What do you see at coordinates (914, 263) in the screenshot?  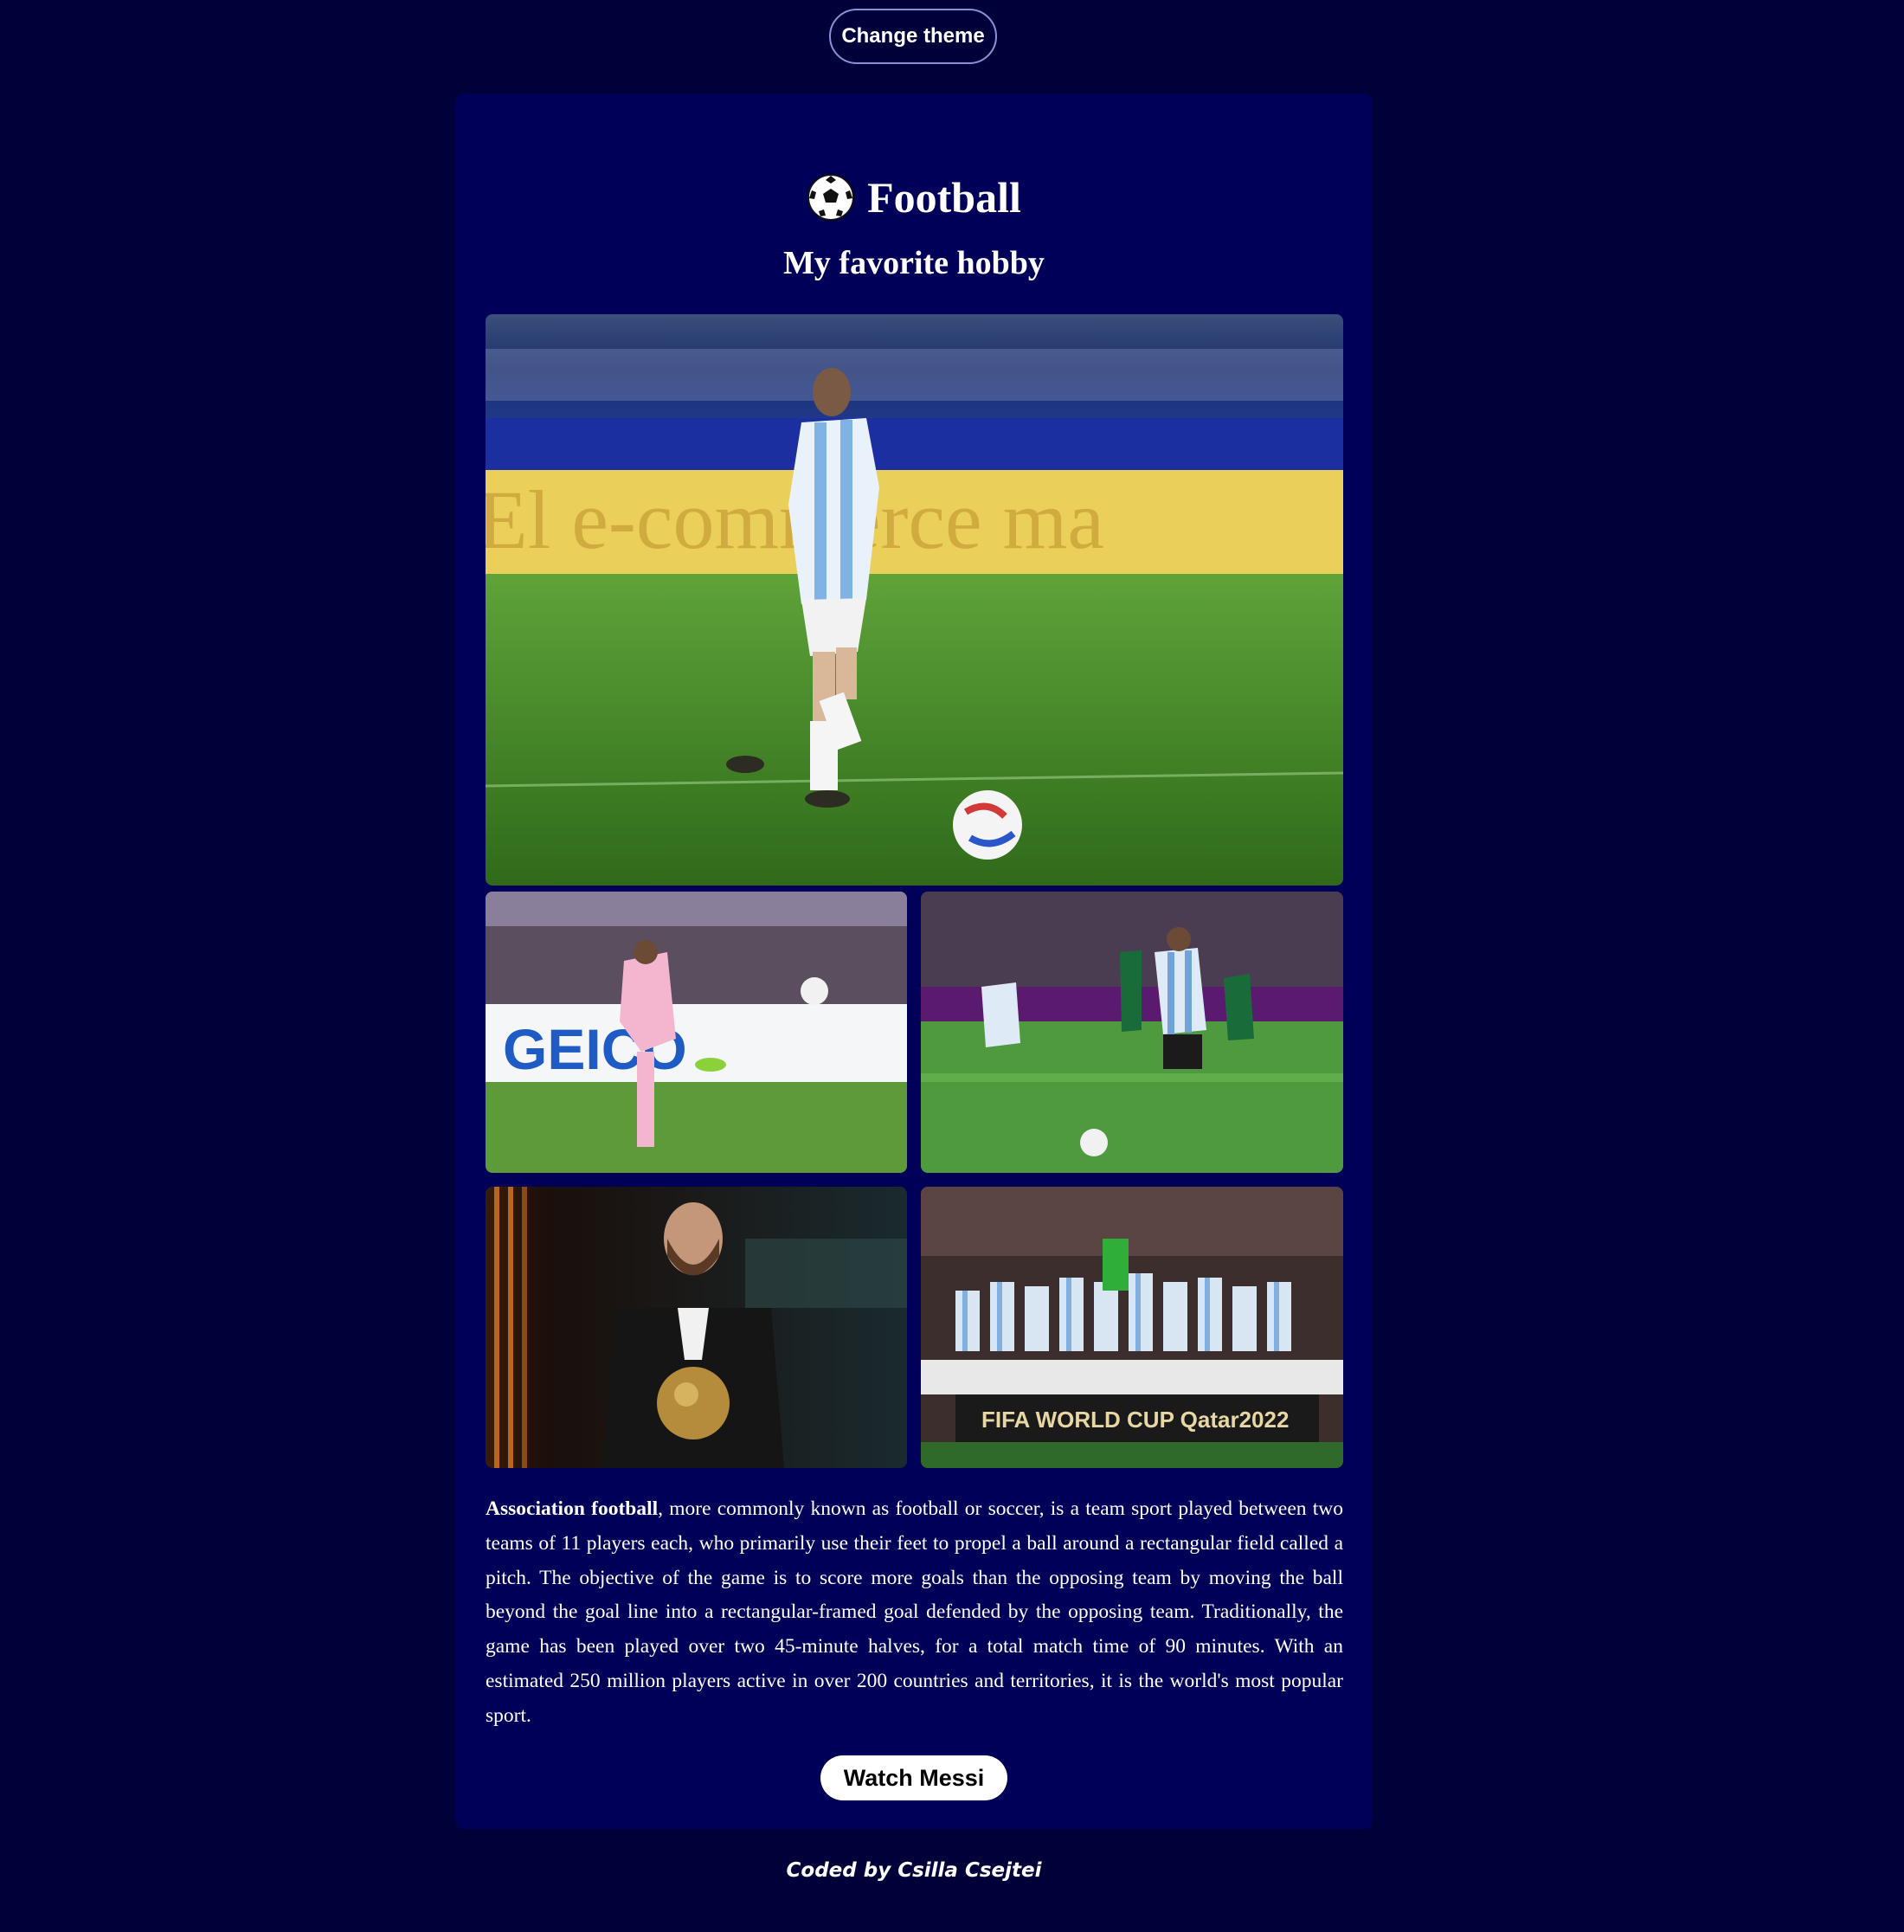 I see `page-subtitle: My favorite hobby` at bounding box center [914, 263].